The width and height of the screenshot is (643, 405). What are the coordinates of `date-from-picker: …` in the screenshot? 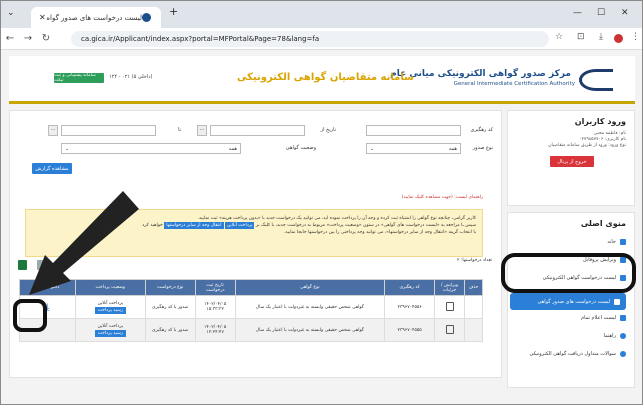 It's located at (202, 130).